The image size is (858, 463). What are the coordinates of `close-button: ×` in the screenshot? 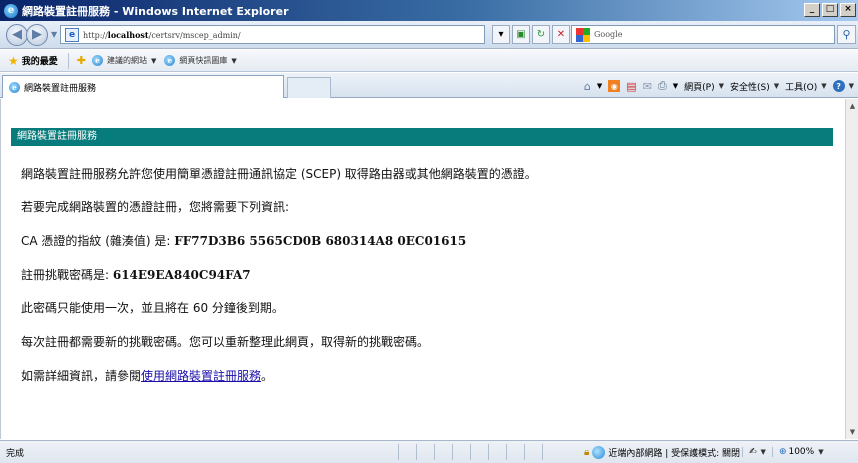 It's located at (848, 10).